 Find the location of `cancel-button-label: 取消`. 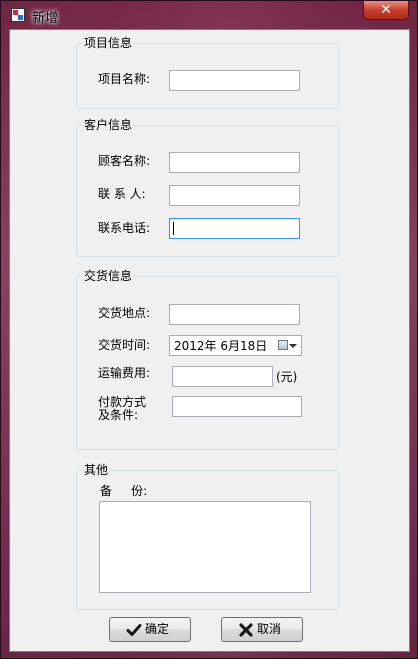

cancel-button-label: 取消 is located at coordinates (269, 629).